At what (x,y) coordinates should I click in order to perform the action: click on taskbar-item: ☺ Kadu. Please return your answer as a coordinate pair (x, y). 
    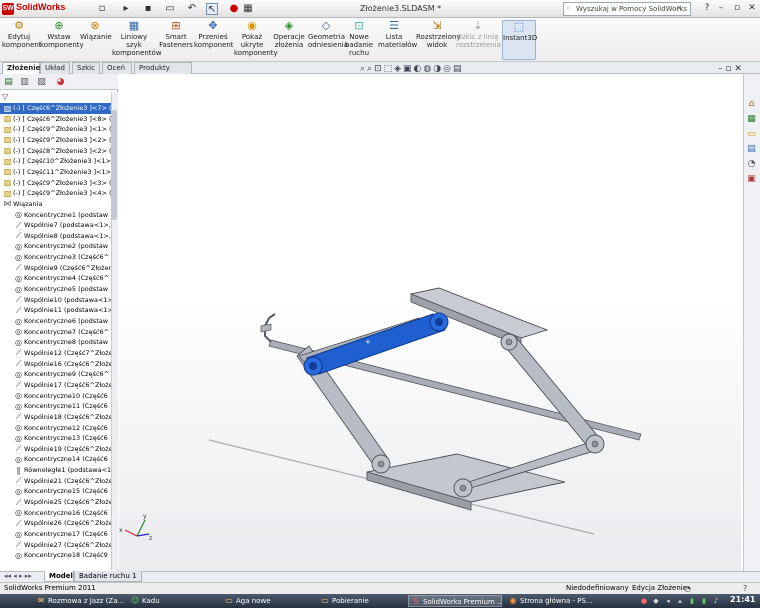
    Looking at the image, I should click on (168, 601).